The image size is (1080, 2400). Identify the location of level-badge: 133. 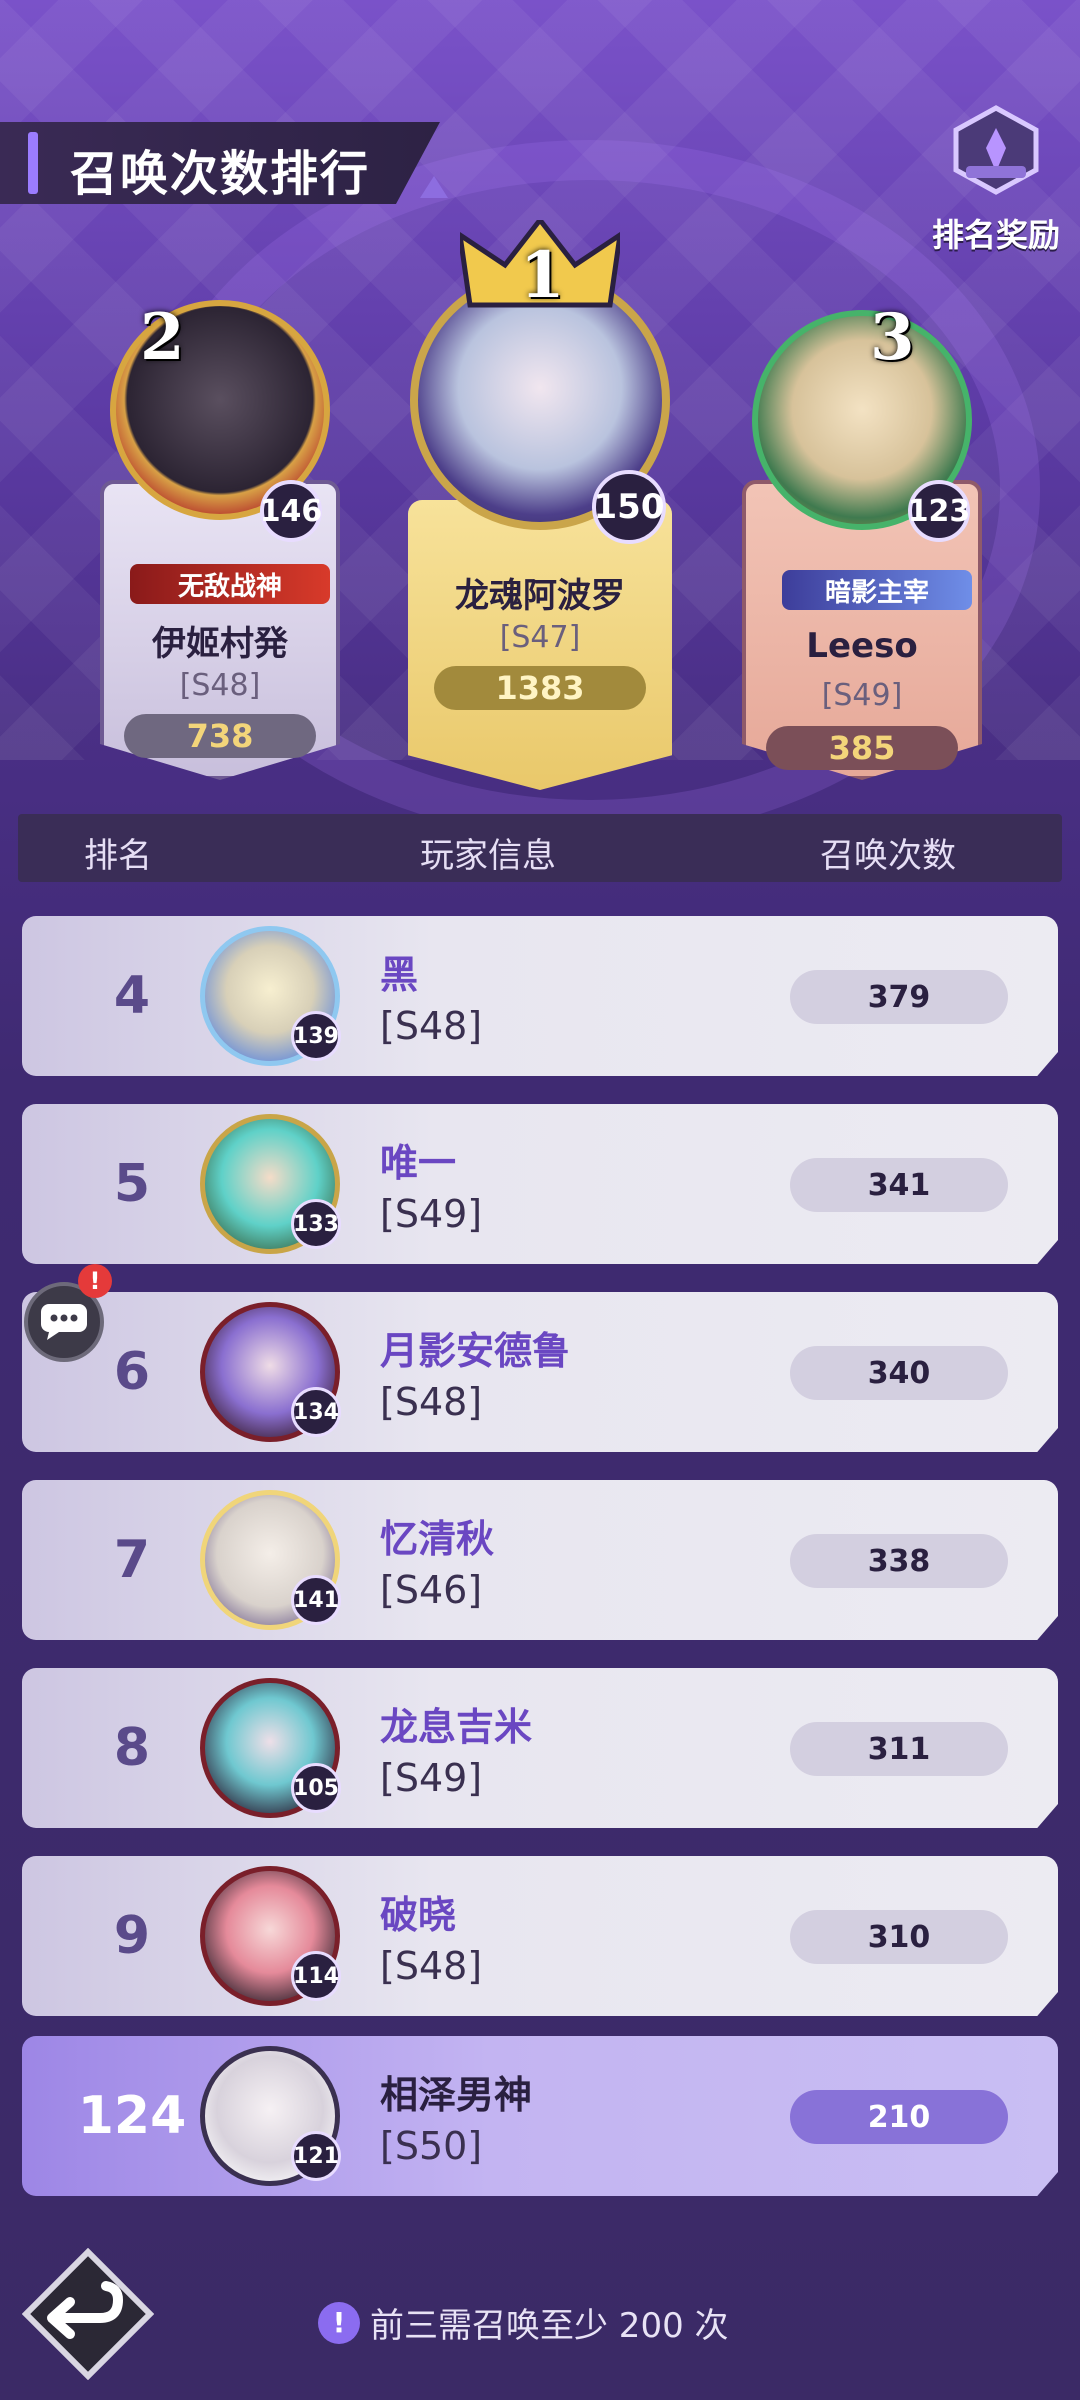
(316, 1224).